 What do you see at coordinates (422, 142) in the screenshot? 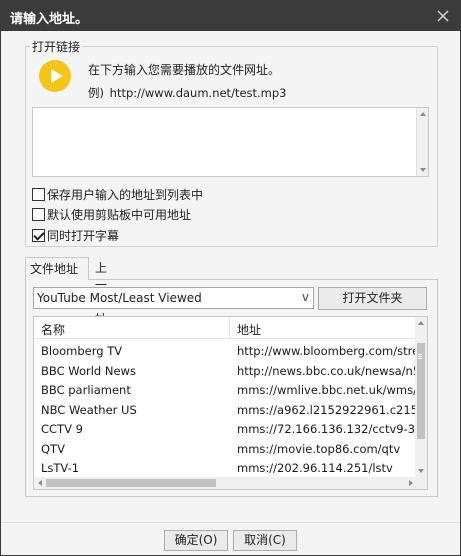
I see `url-input-scrollbar` at bounding box center [422, 142].